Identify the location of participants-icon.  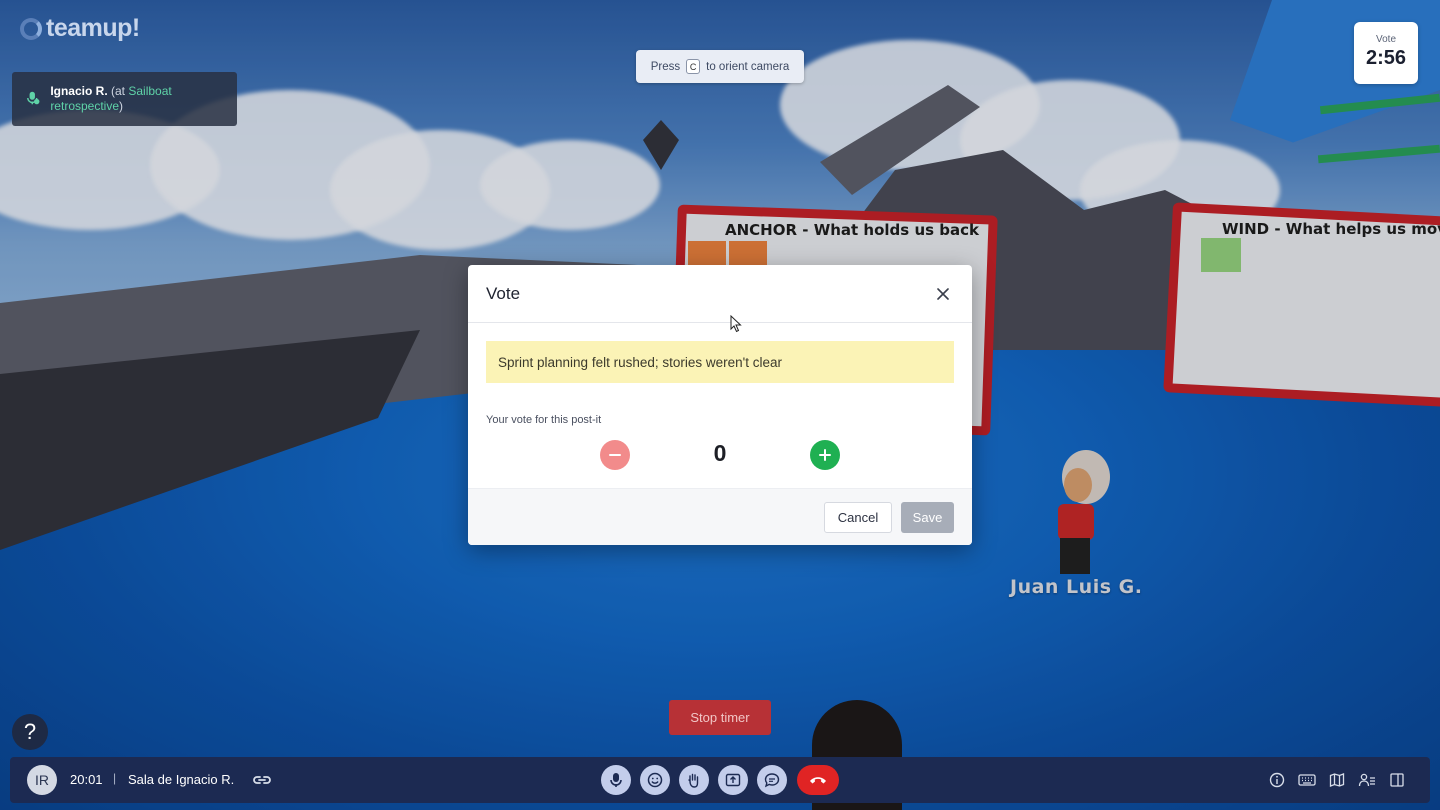
(1366, 780).